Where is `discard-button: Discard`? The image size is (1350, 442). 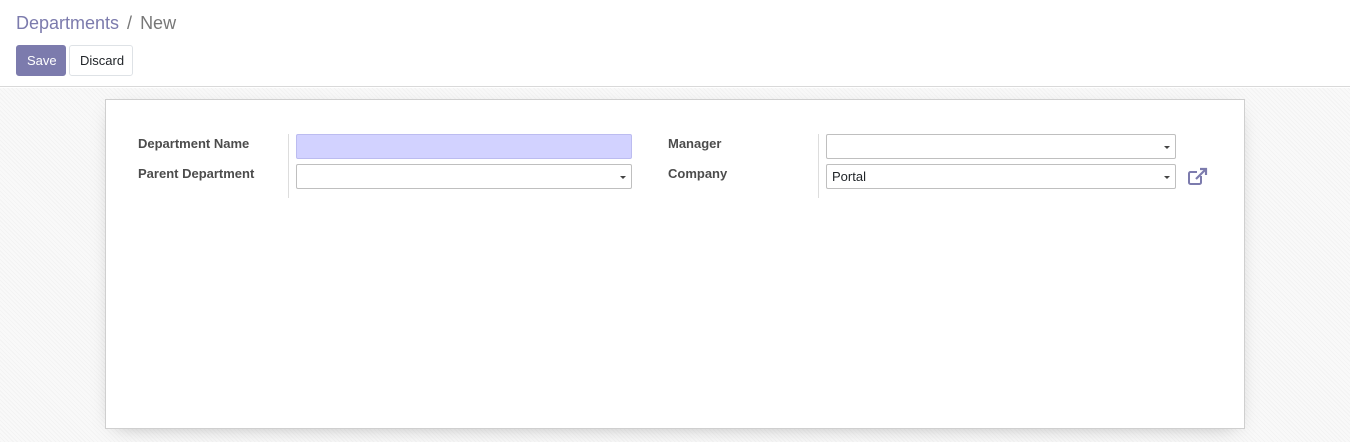 discard-button: Discard is located at coordinates (101, 60).